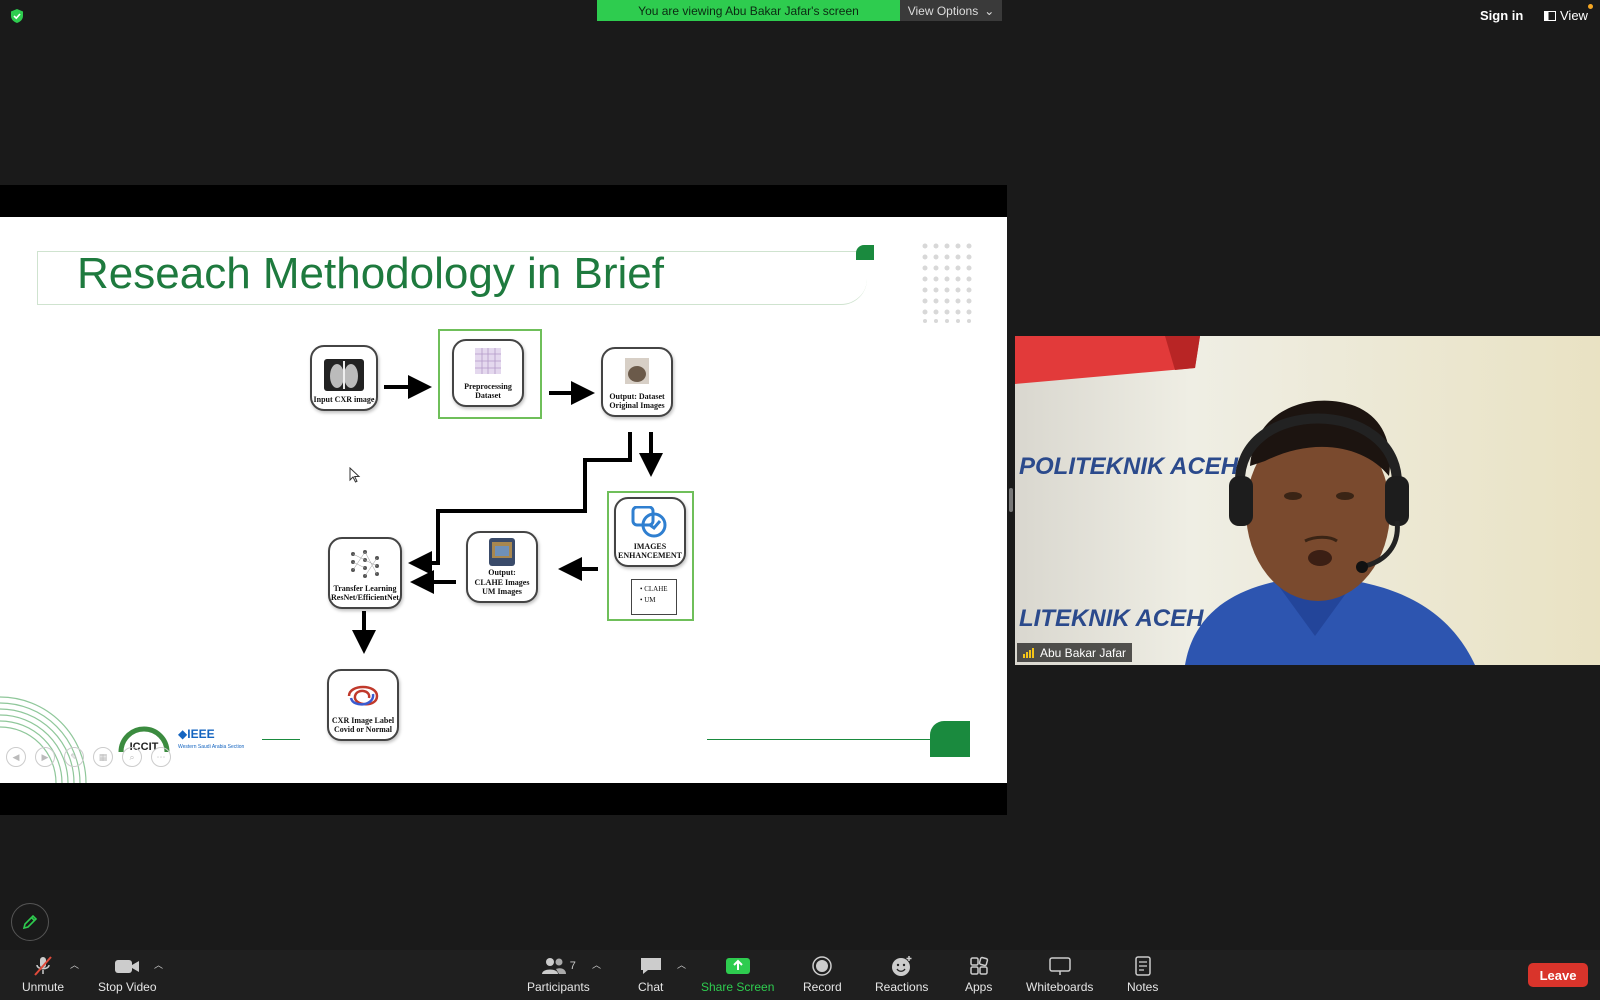 The width and height of the screenshot is (1600, 1000). I want to click on unmute-label: Unmute, so click(43, 987).